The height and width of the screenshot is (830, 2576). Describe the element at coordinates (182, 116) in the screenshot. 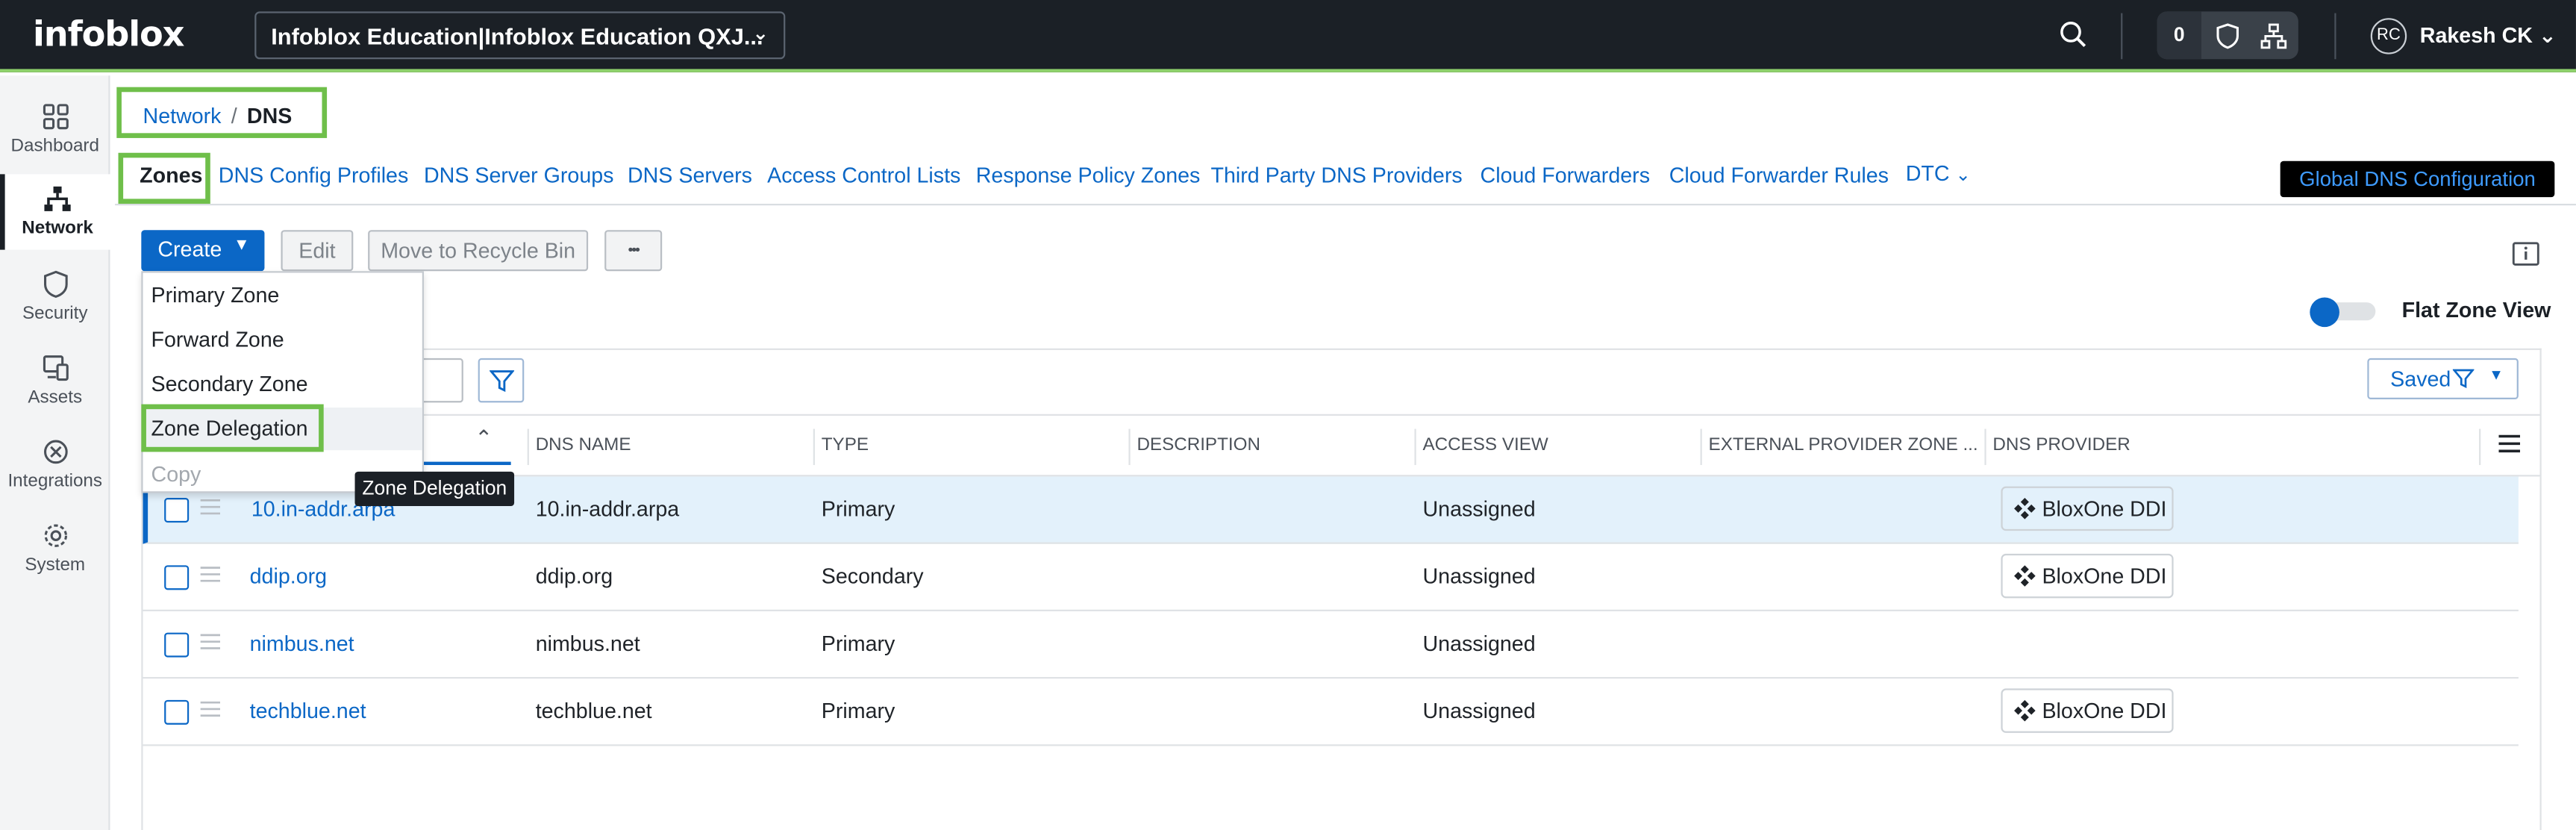

I see `breadcrumb-network-link: Network` at that location.